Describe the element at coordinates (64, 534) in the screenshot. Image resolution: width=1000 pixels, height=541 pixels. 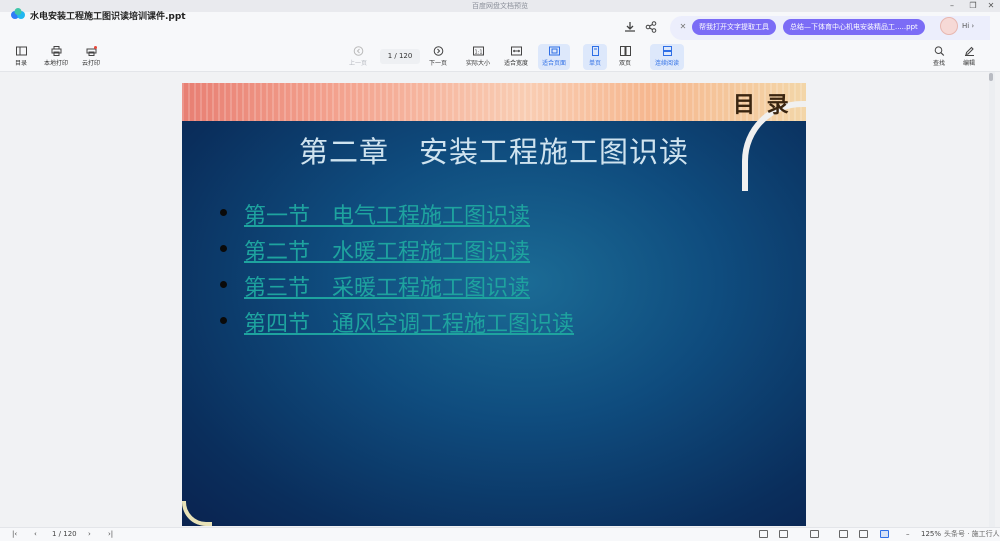
I see `status-page-number: 1 / 120` at that location.